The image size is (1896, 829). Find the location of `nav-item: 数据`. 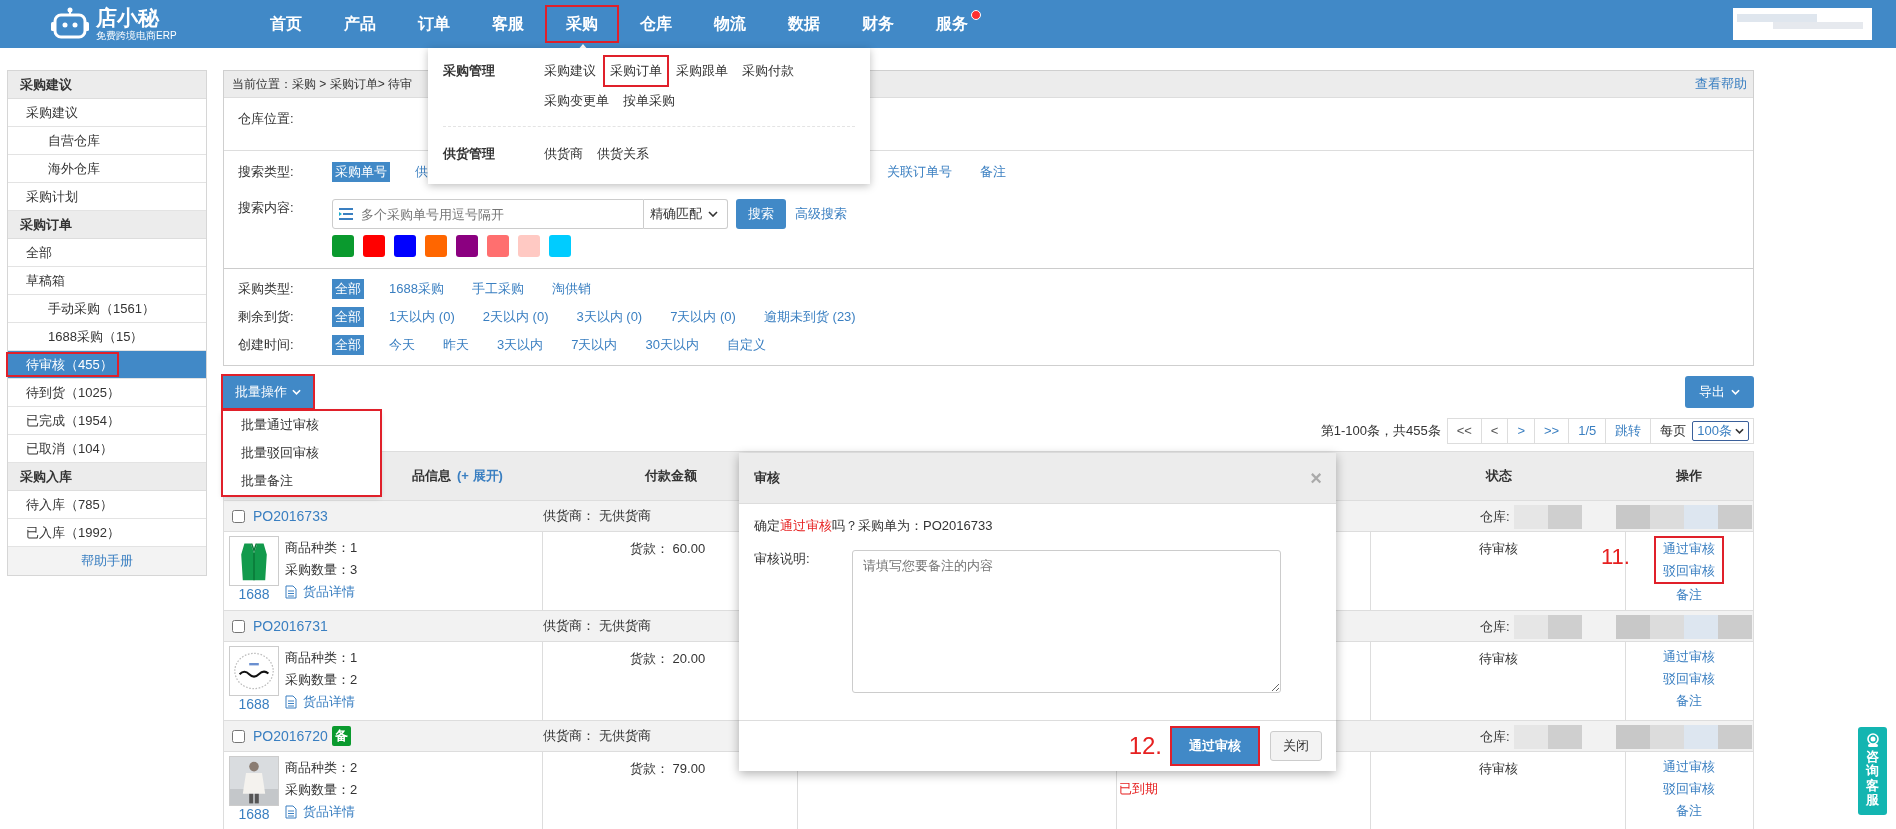

nav-item: 数据 is located at coordinates (804, 24).